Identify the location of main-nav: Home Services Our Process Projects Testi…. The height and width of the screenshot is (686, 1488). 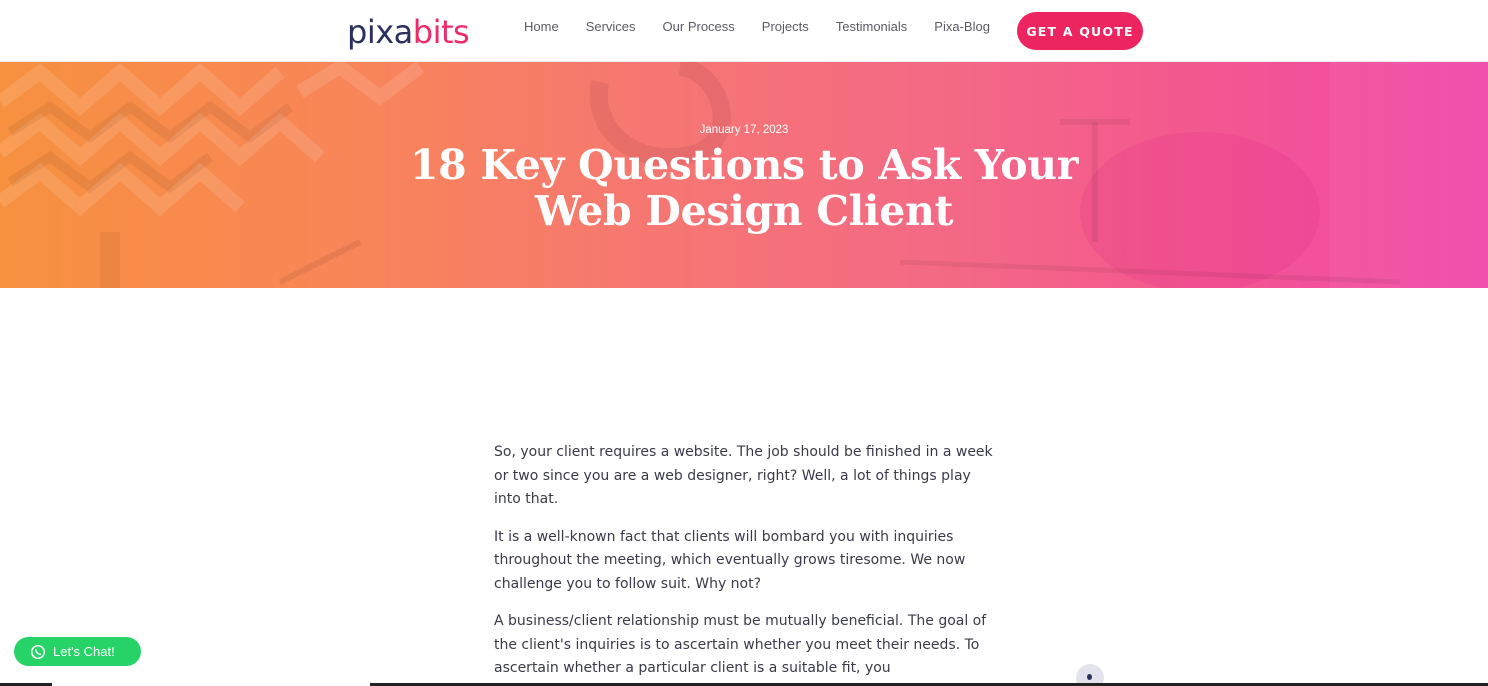
(770, 27).